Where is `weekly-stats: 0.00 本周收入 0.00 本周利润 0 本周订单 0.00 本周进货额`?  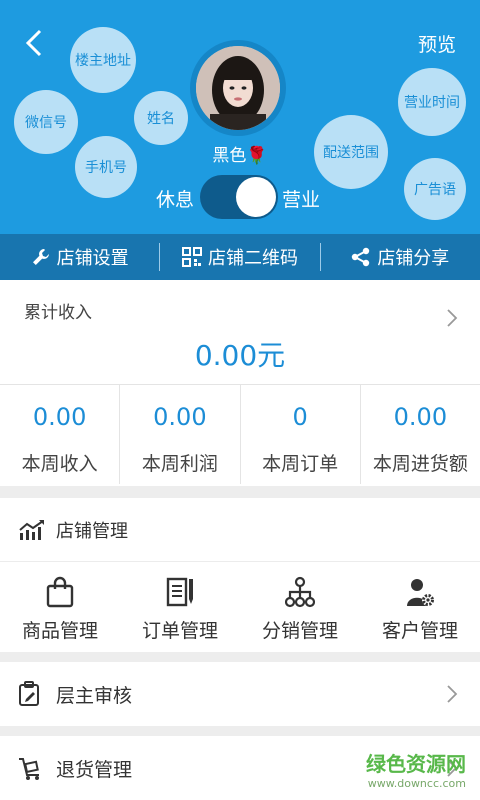 weekly-stats: 0.00 本周收入 0.00 本周利润 0 本周订单 0.00 本周进货额 is located at coordinates (240, 434).